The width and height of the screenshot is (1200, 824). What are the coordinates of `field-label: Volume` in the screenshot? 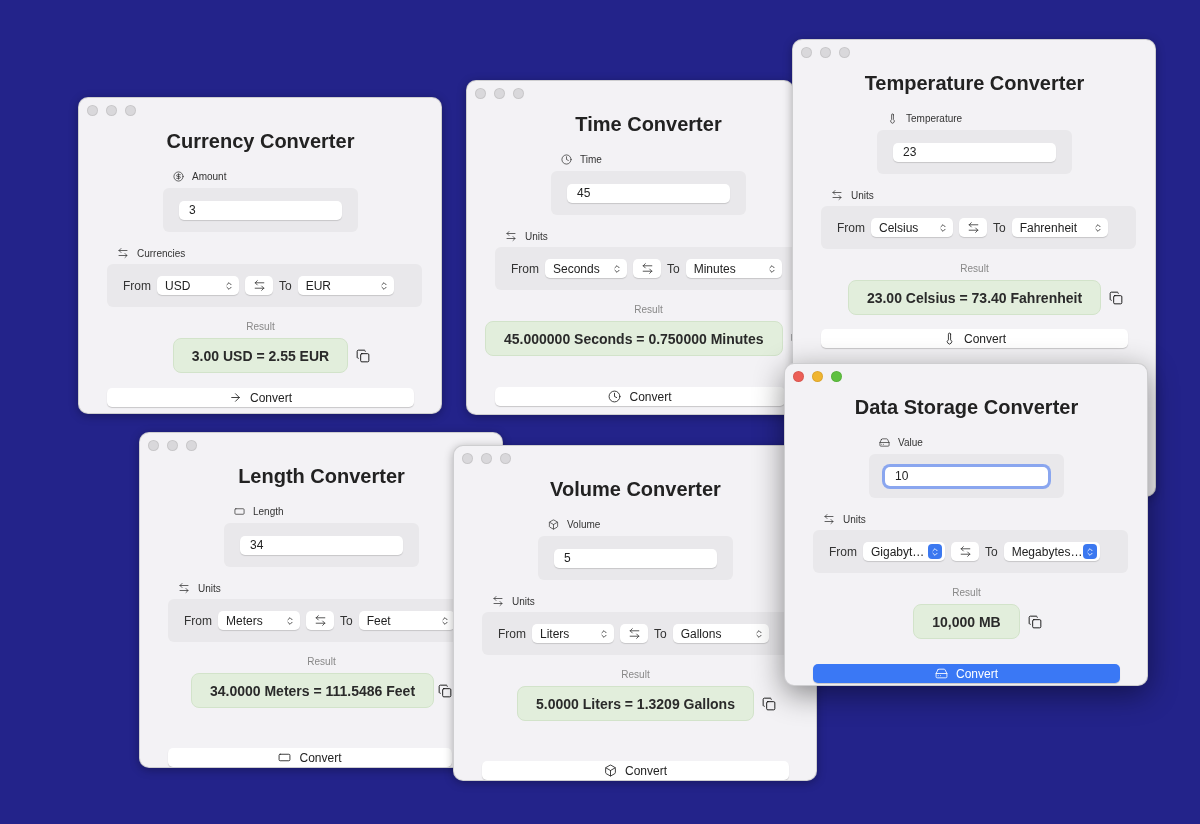 It's located at (584, 524).